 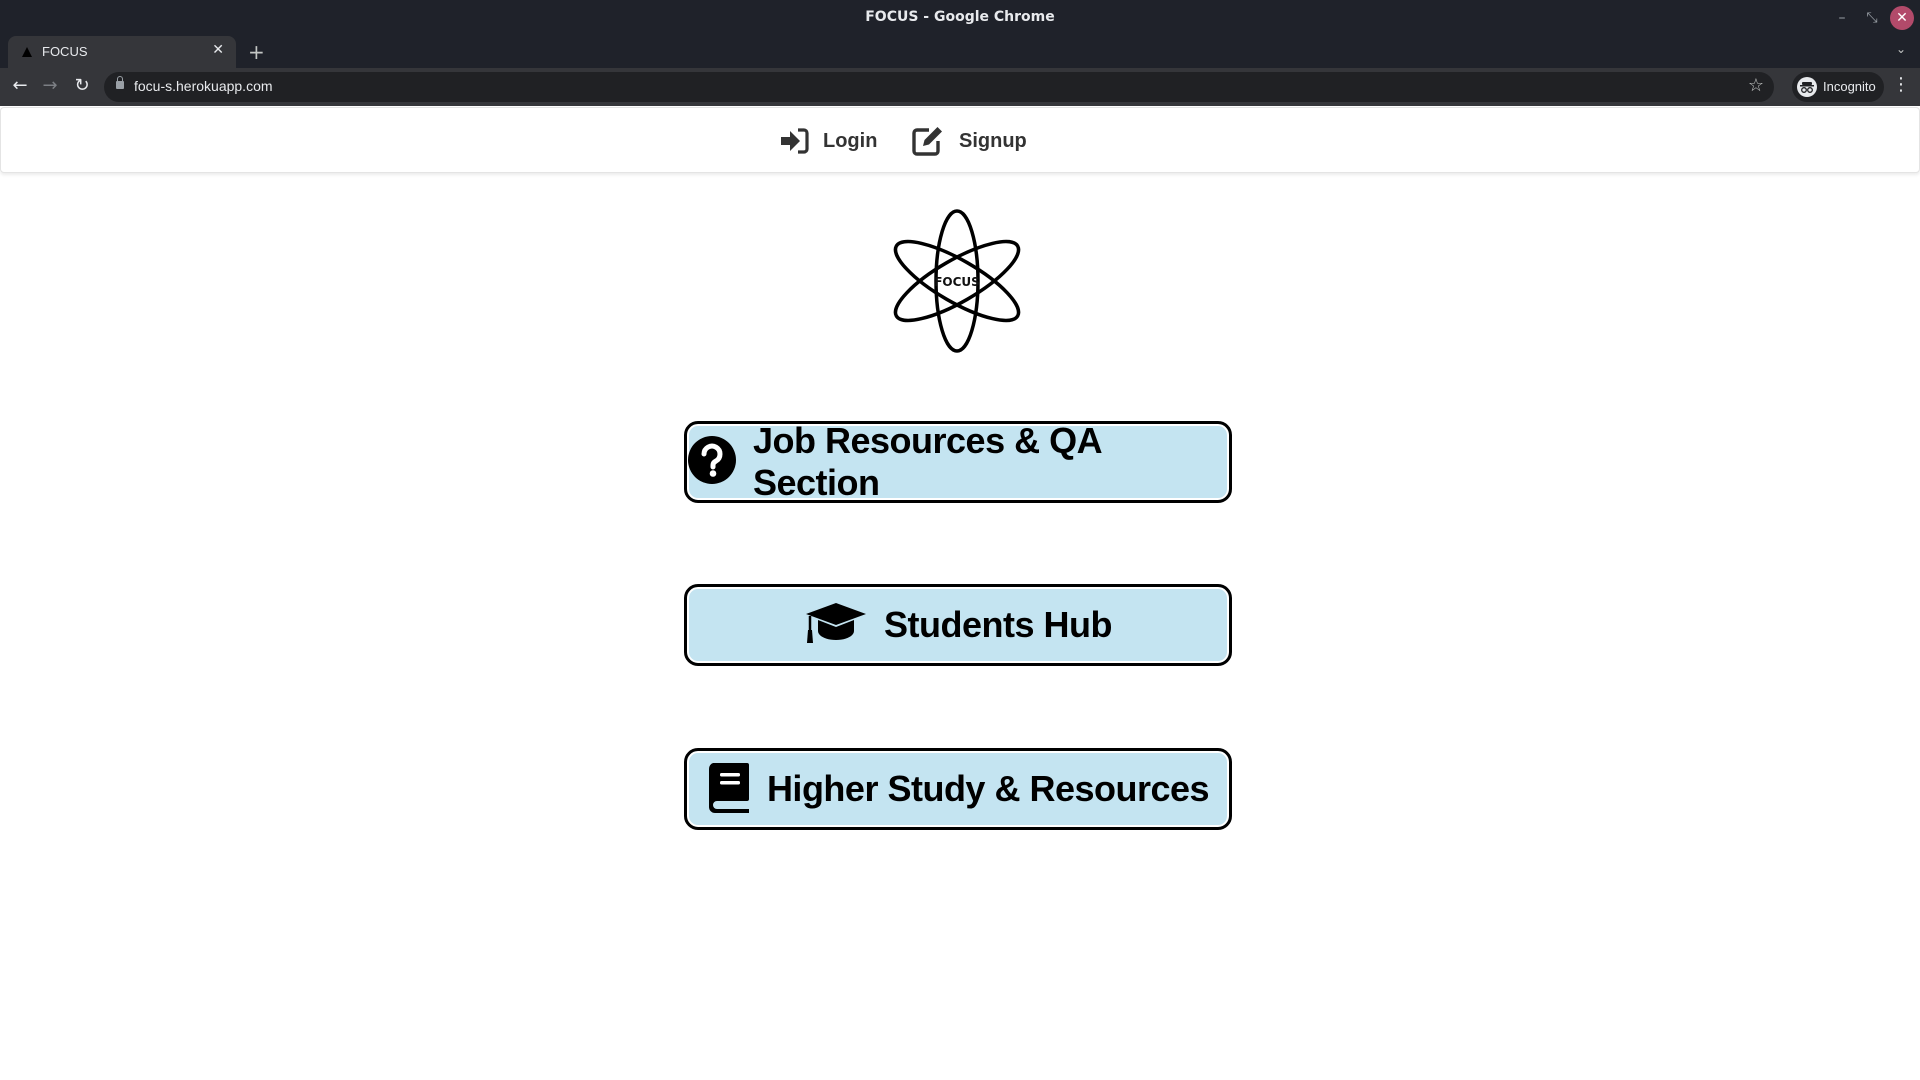 I want to click on incognito-profile-button: Incognito, so click(x=1838, y=87).